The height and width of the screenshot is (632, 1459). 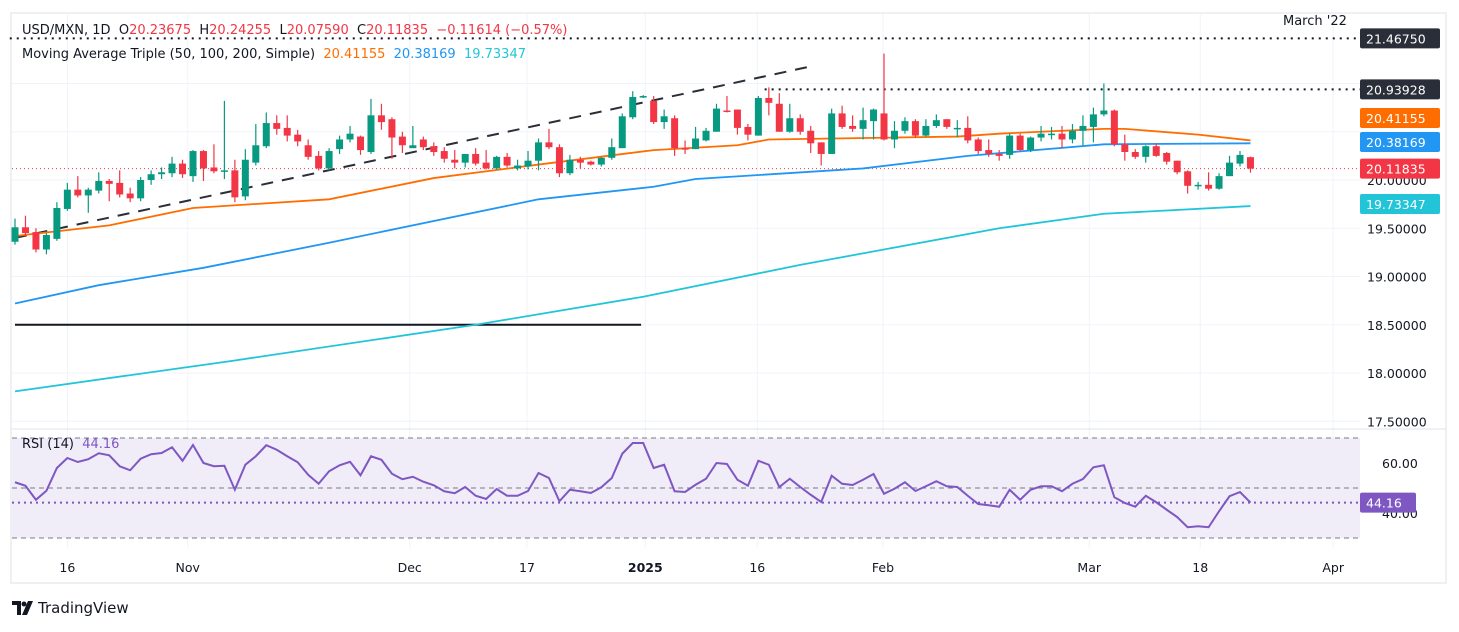 I want to click on rsi-legend-value: 44.16, so click(x=101, y=444).